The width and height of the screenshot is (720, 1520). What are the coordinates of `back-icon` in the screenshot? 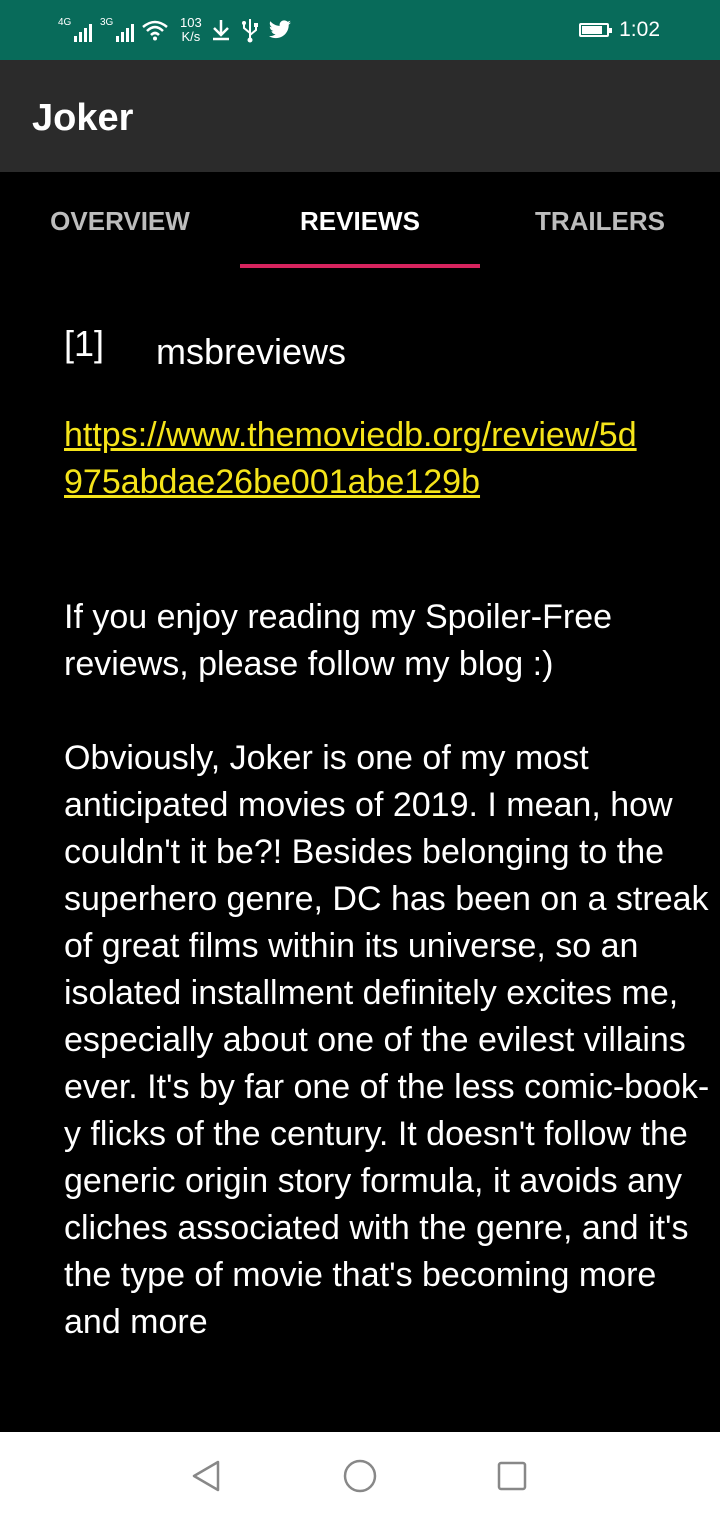 It's located at (206, 1476).